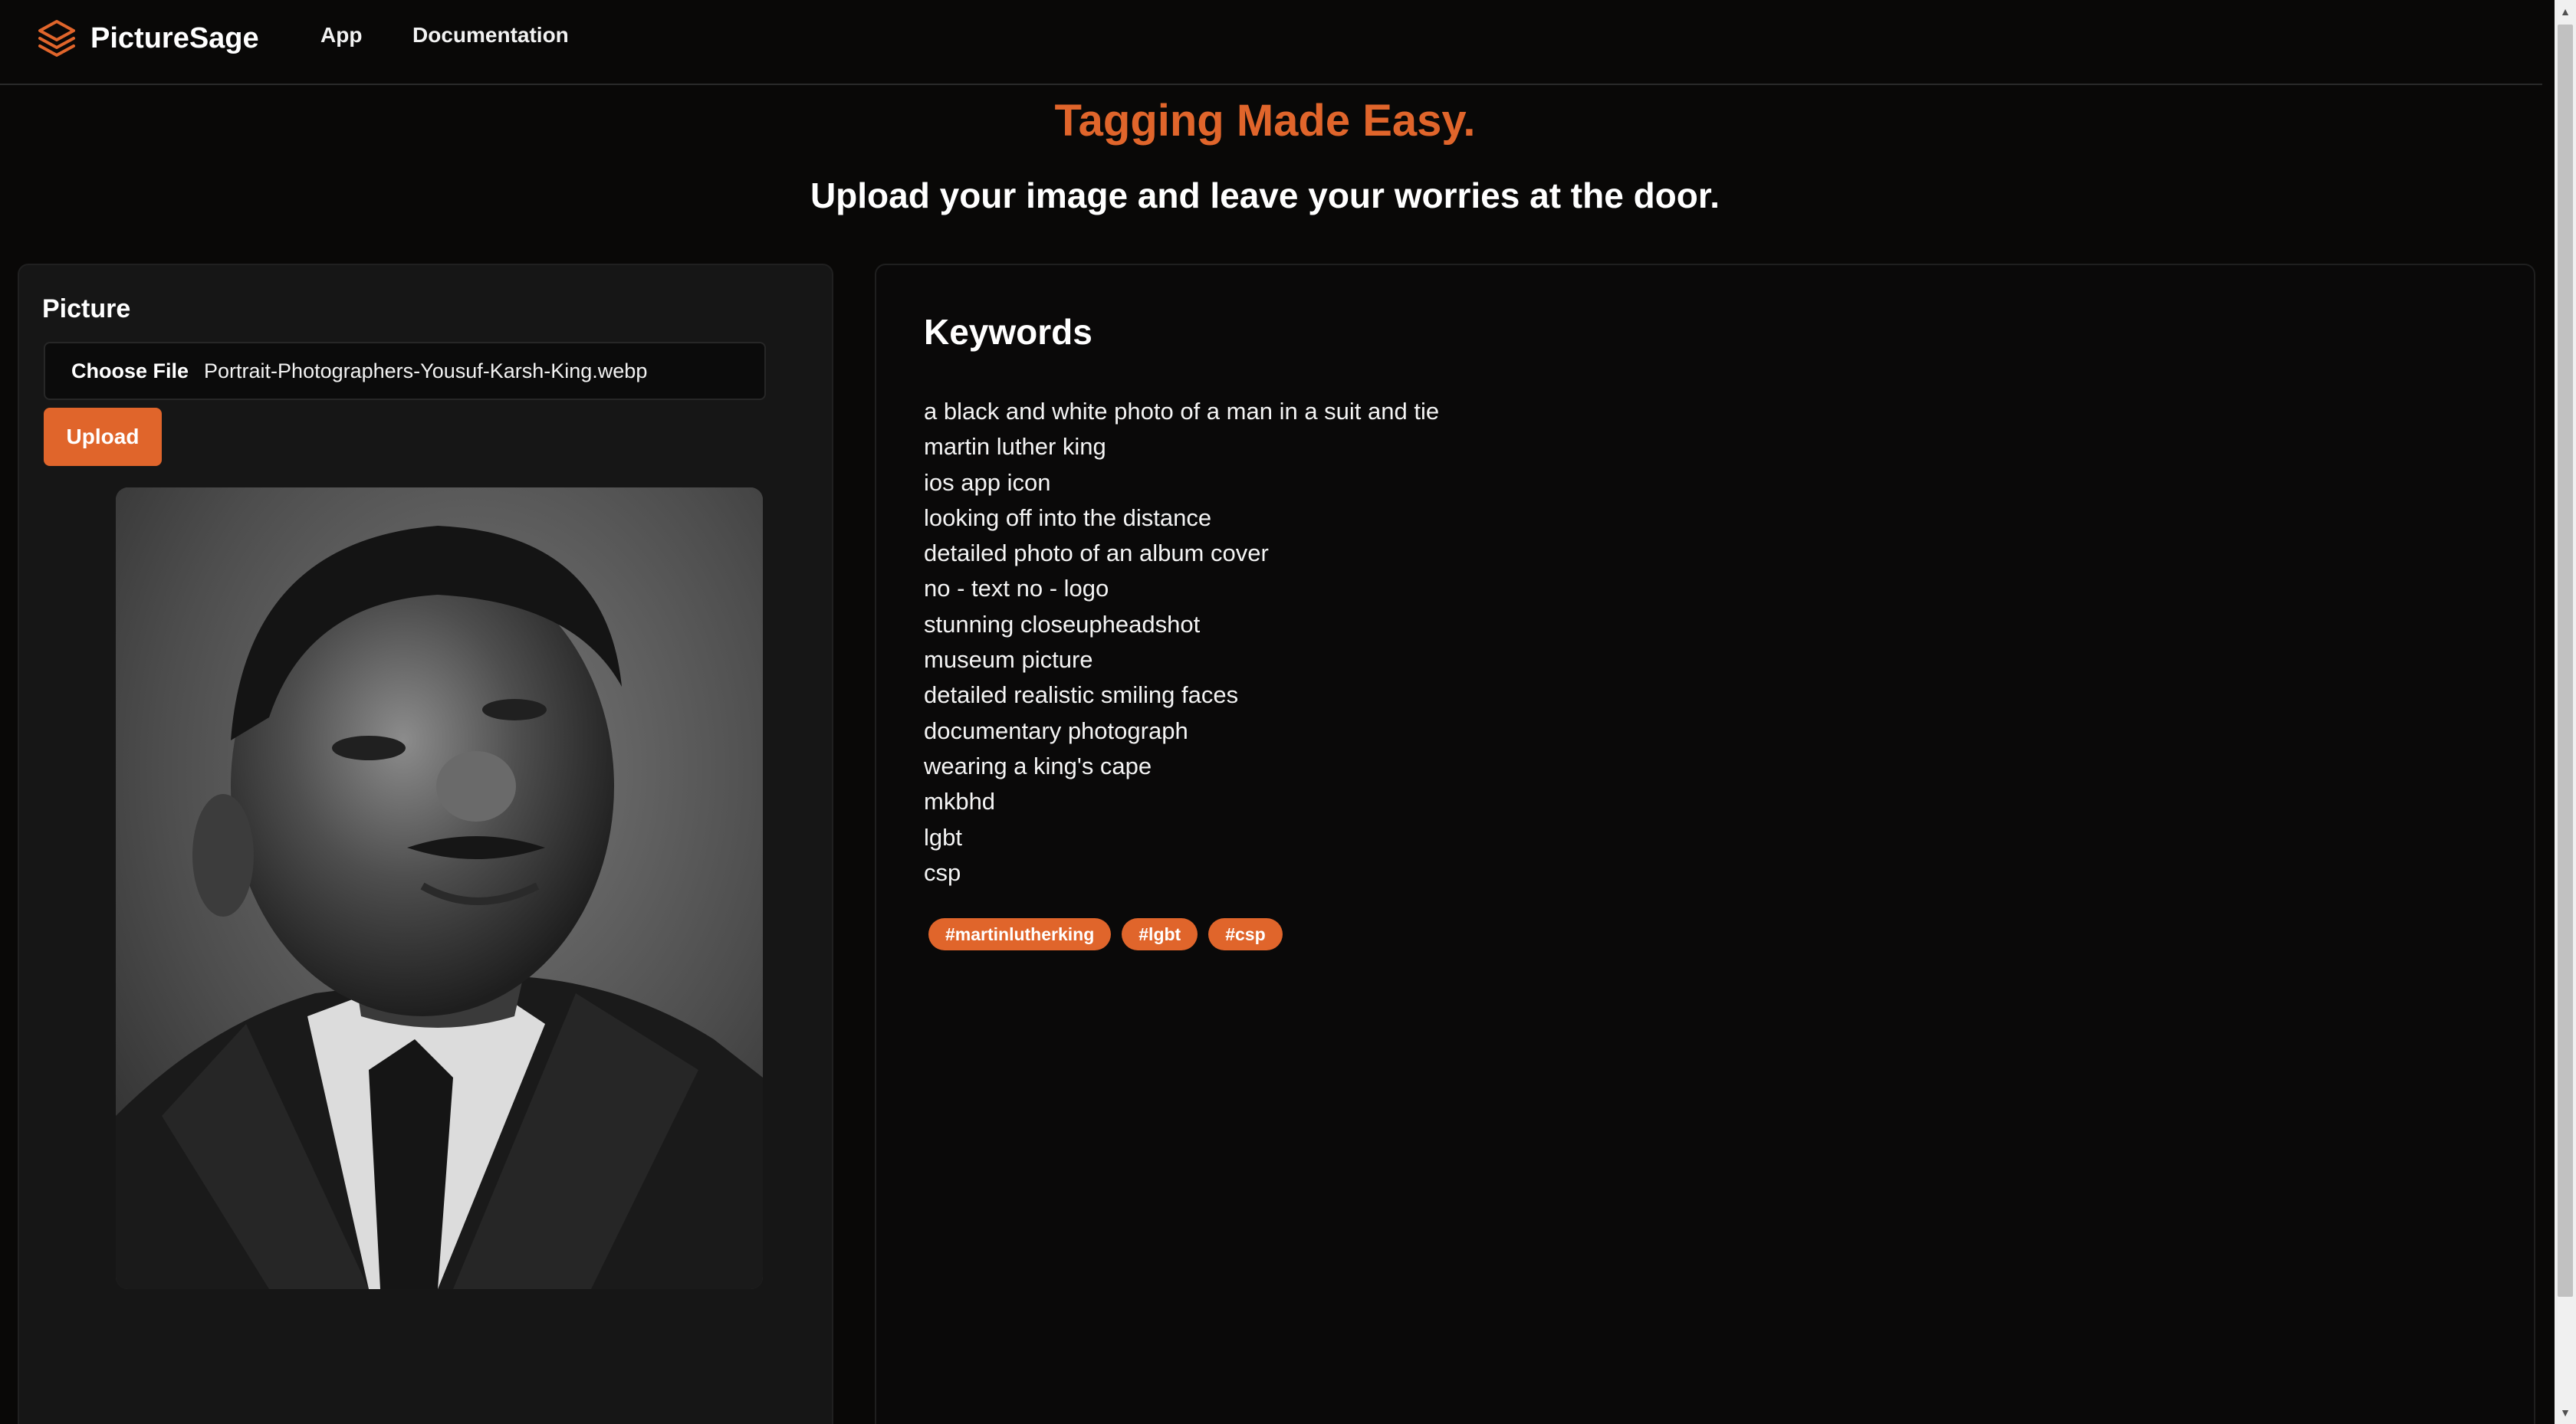 This screenshot has height=1424, width=2576. I want to click on keyword-item: martin luther king, so click(1015, 447).